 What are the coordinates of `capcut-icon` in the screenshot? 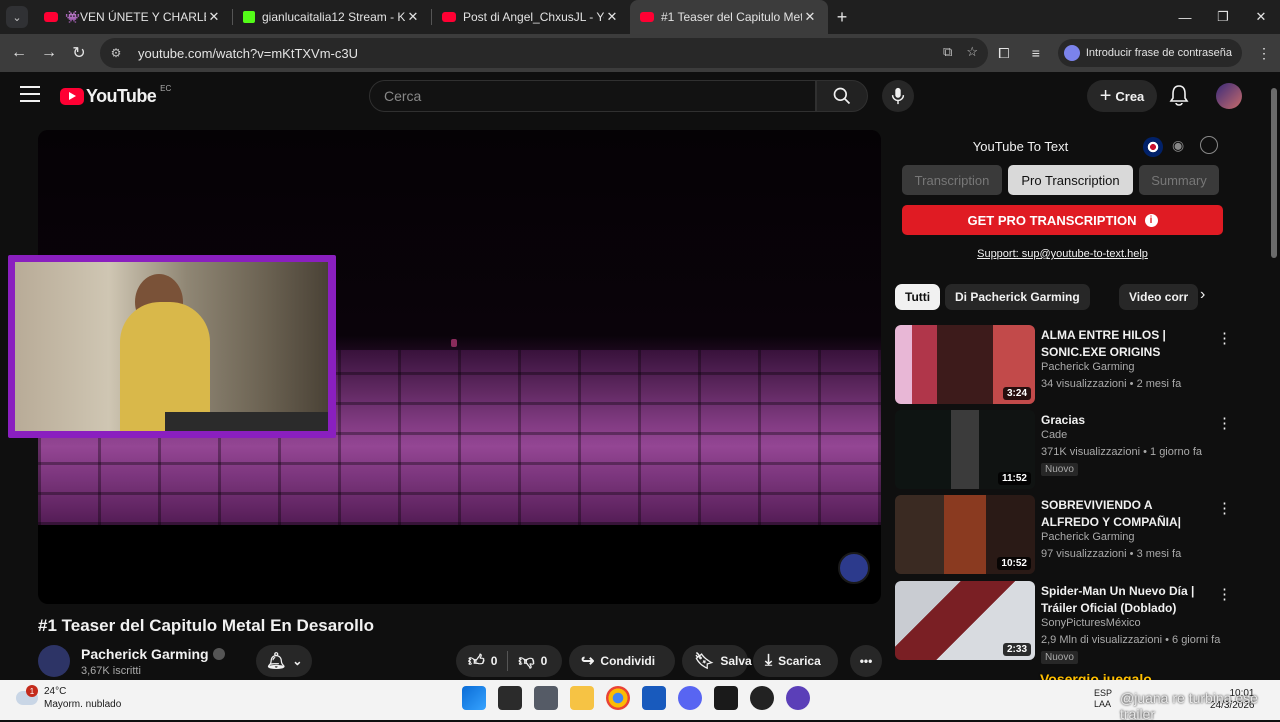 It's located at (726, 698).